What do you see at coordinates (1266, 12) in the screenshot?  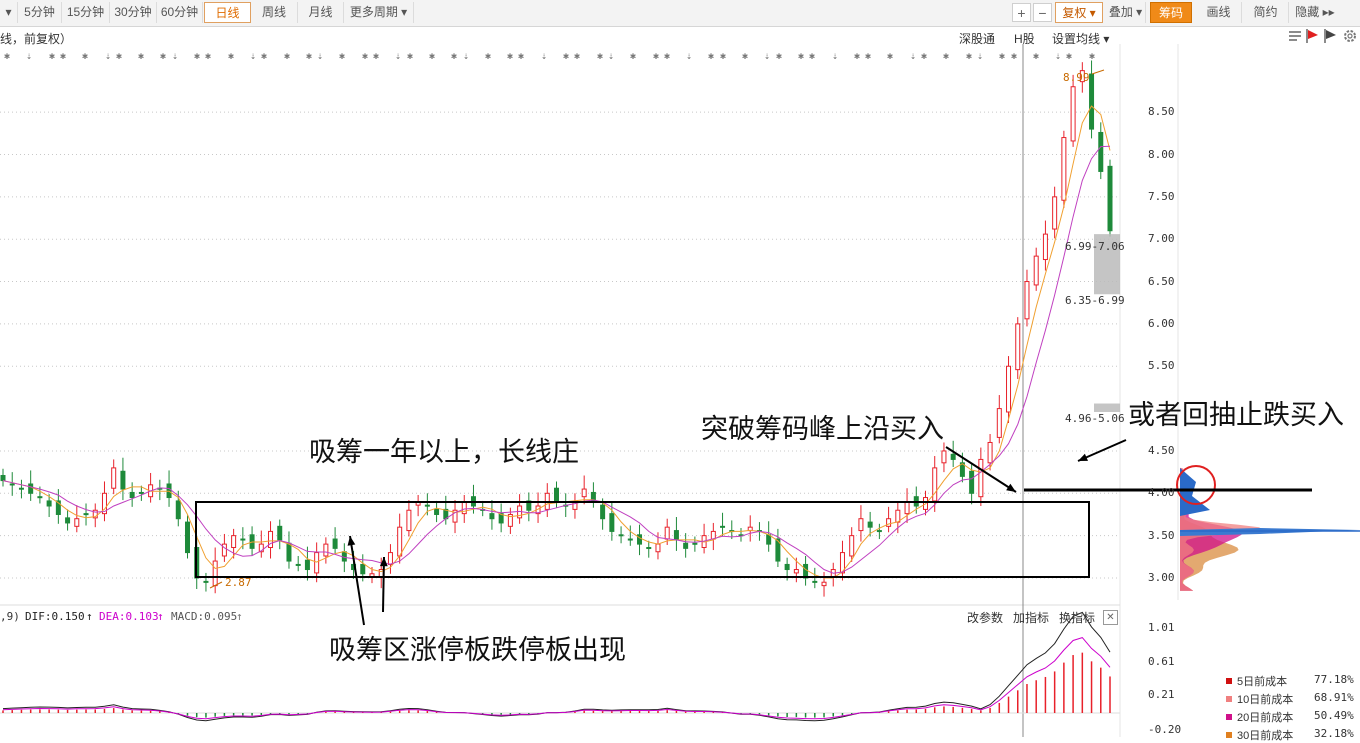 I see `simple-mode-button: 简约` at bounding box center [1266, 12].